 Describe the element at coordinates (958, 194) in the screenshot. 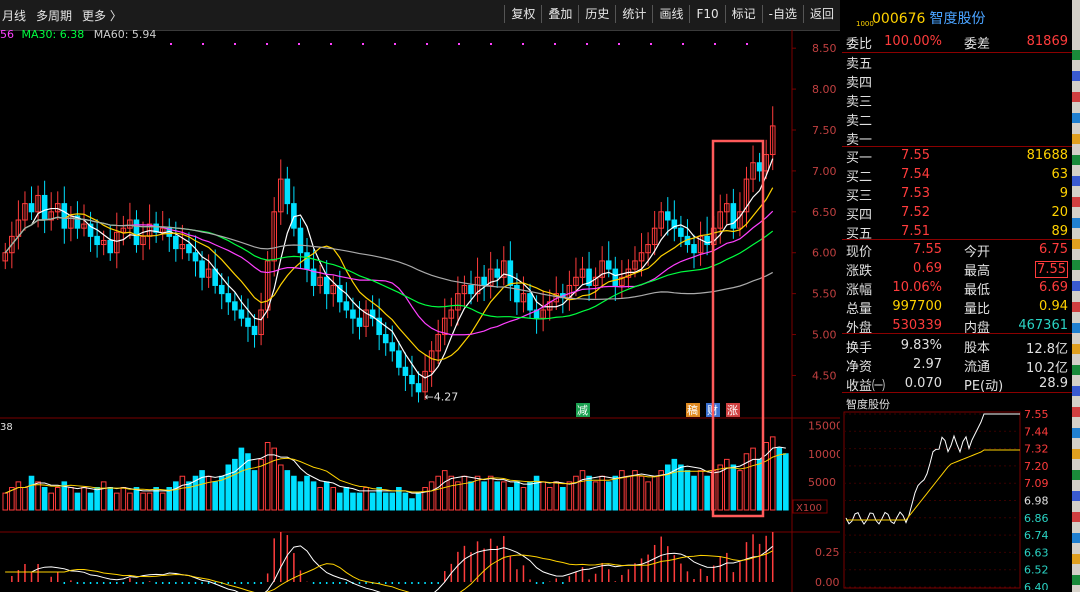

I see `buy-row: 买三 7.53 9` at that location.